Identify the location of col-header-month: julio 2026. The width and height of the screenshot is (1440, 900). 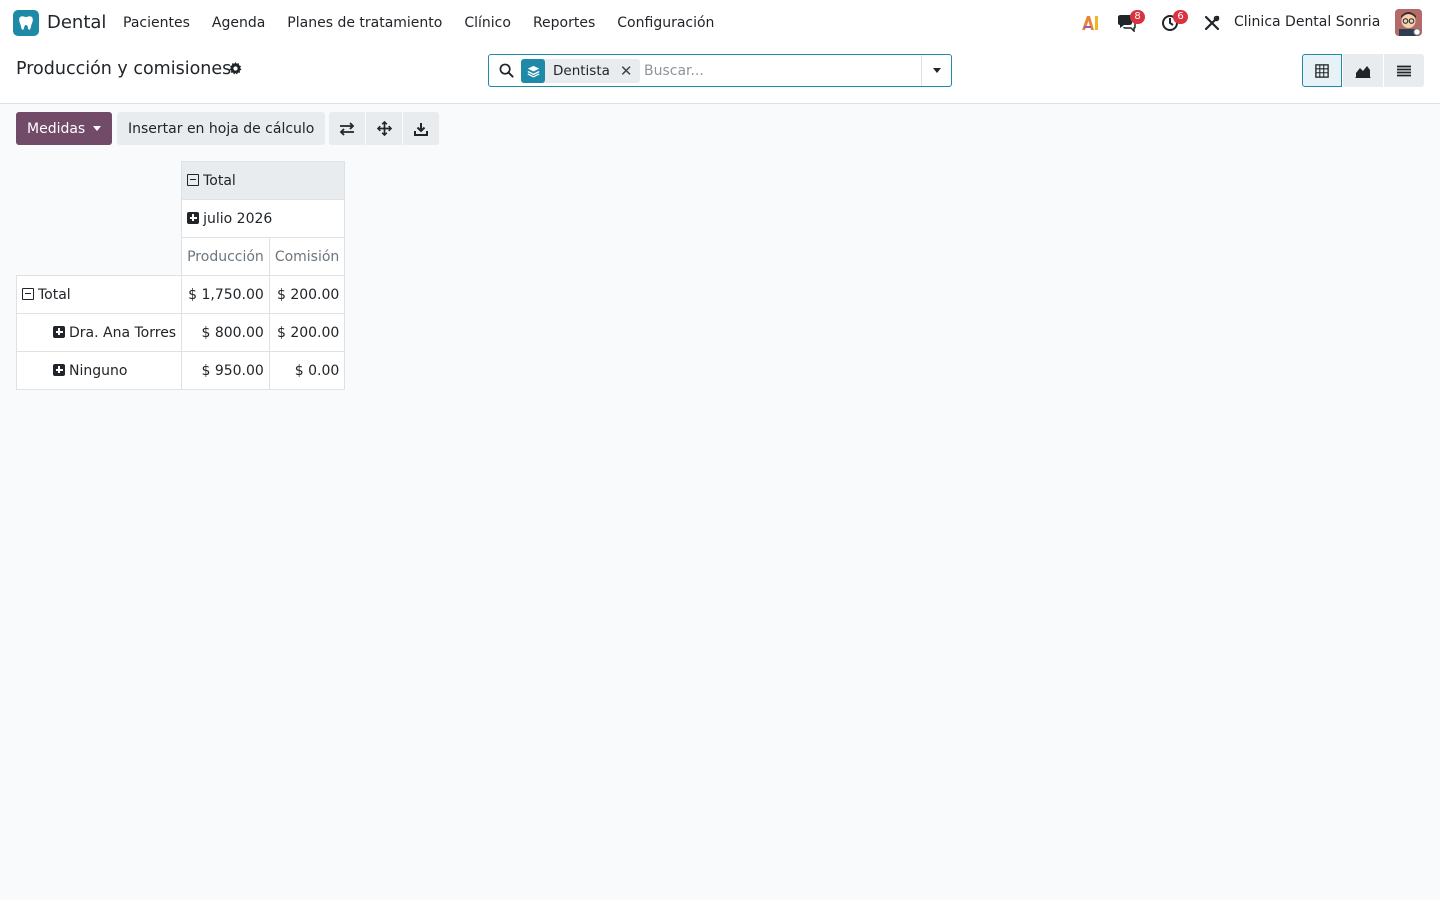
(263, 218).